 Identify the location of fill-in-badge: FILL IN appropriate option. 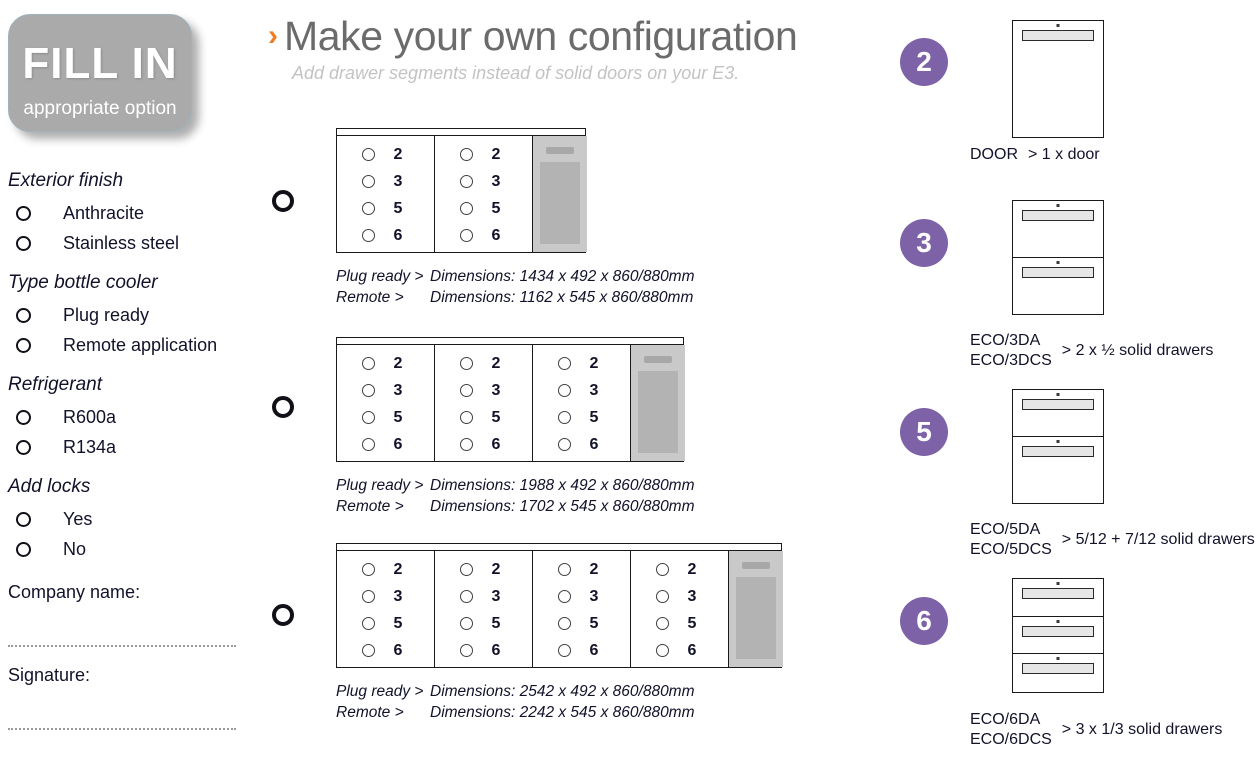
(100, 73).